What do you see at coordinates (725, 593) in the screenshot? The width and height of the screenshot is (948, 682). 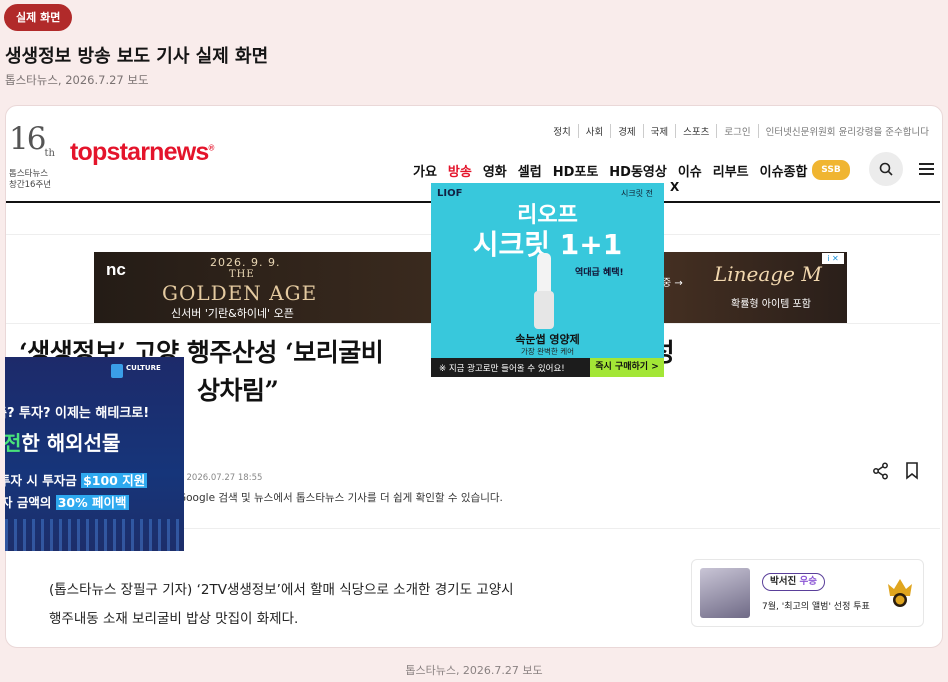 I see `widget-thumbnail` at bounding box center [725, 593].